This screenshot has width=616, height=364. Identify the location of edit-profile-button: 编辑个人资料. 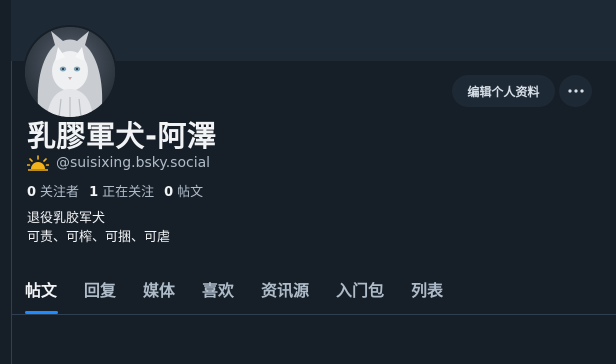
(503, 91).